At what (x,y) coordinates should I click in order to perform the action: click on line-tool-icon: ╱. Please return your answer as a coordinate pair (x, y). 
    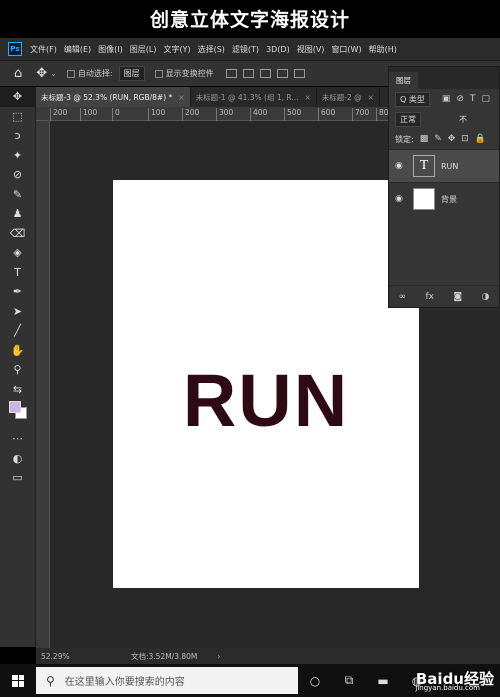
    Looking at the image, I should click on (17, 331).